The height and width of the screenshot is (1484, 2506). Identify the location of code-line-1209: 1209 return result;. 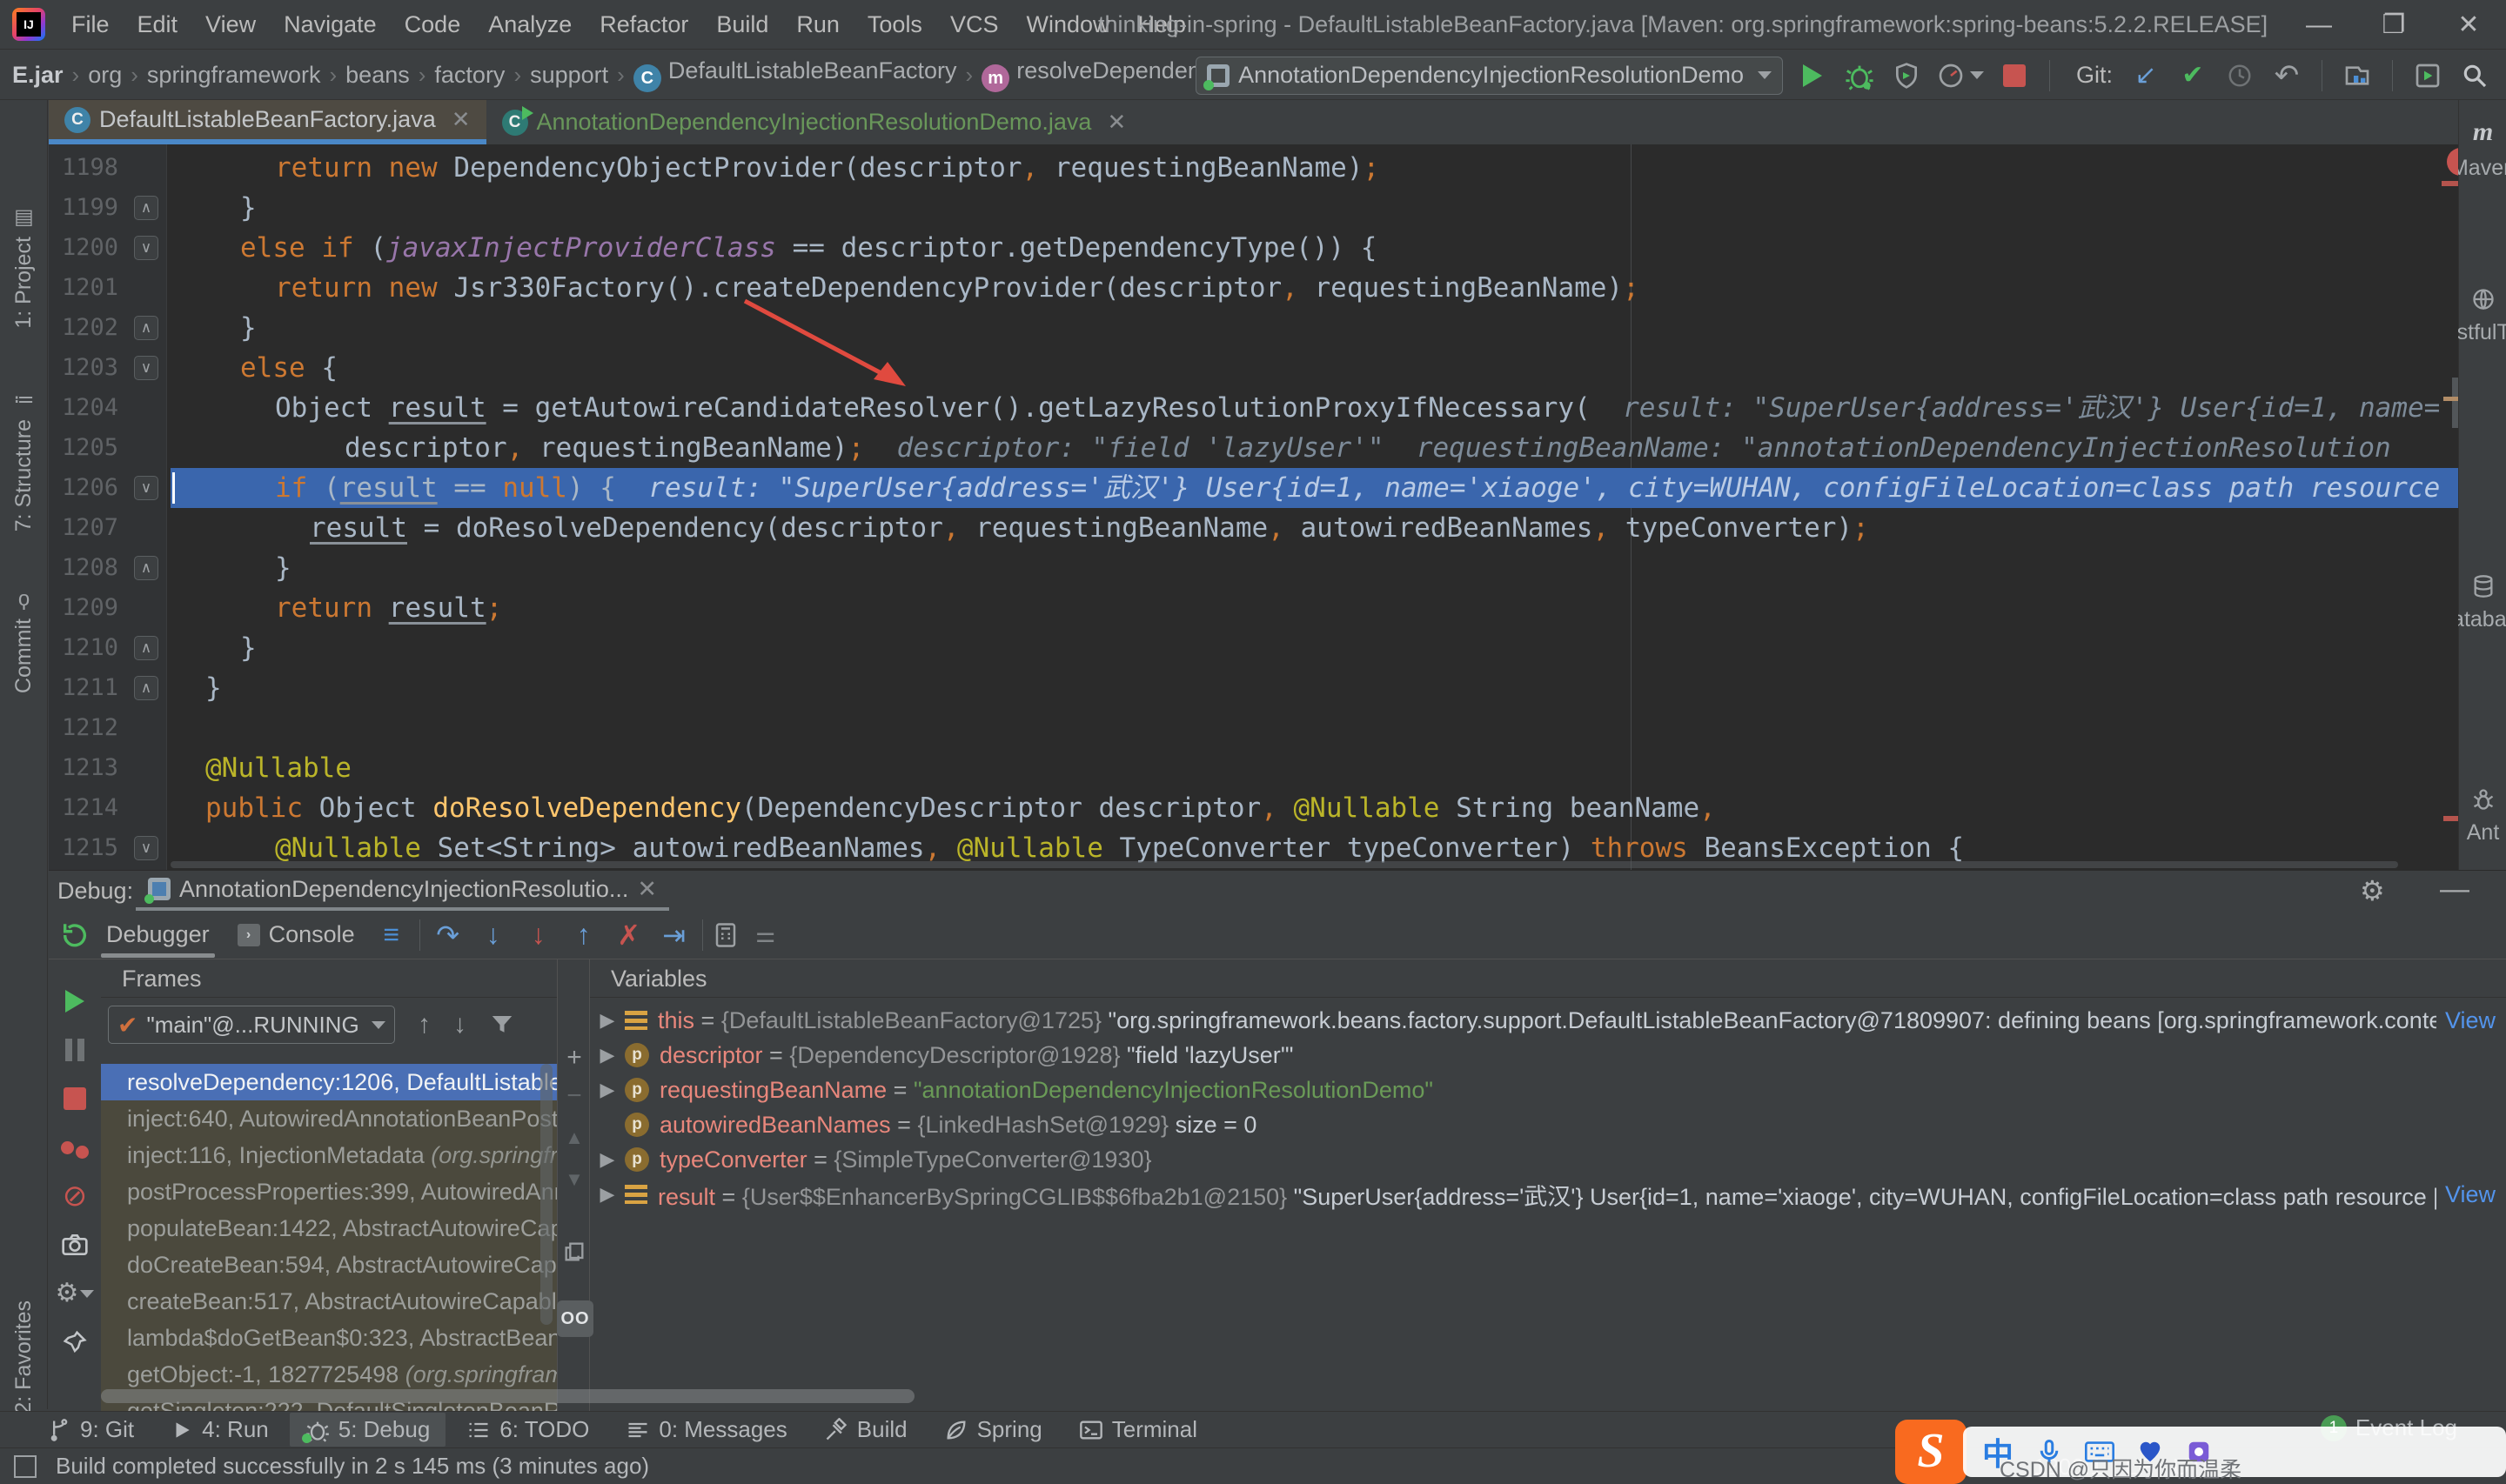
(1253, 608).